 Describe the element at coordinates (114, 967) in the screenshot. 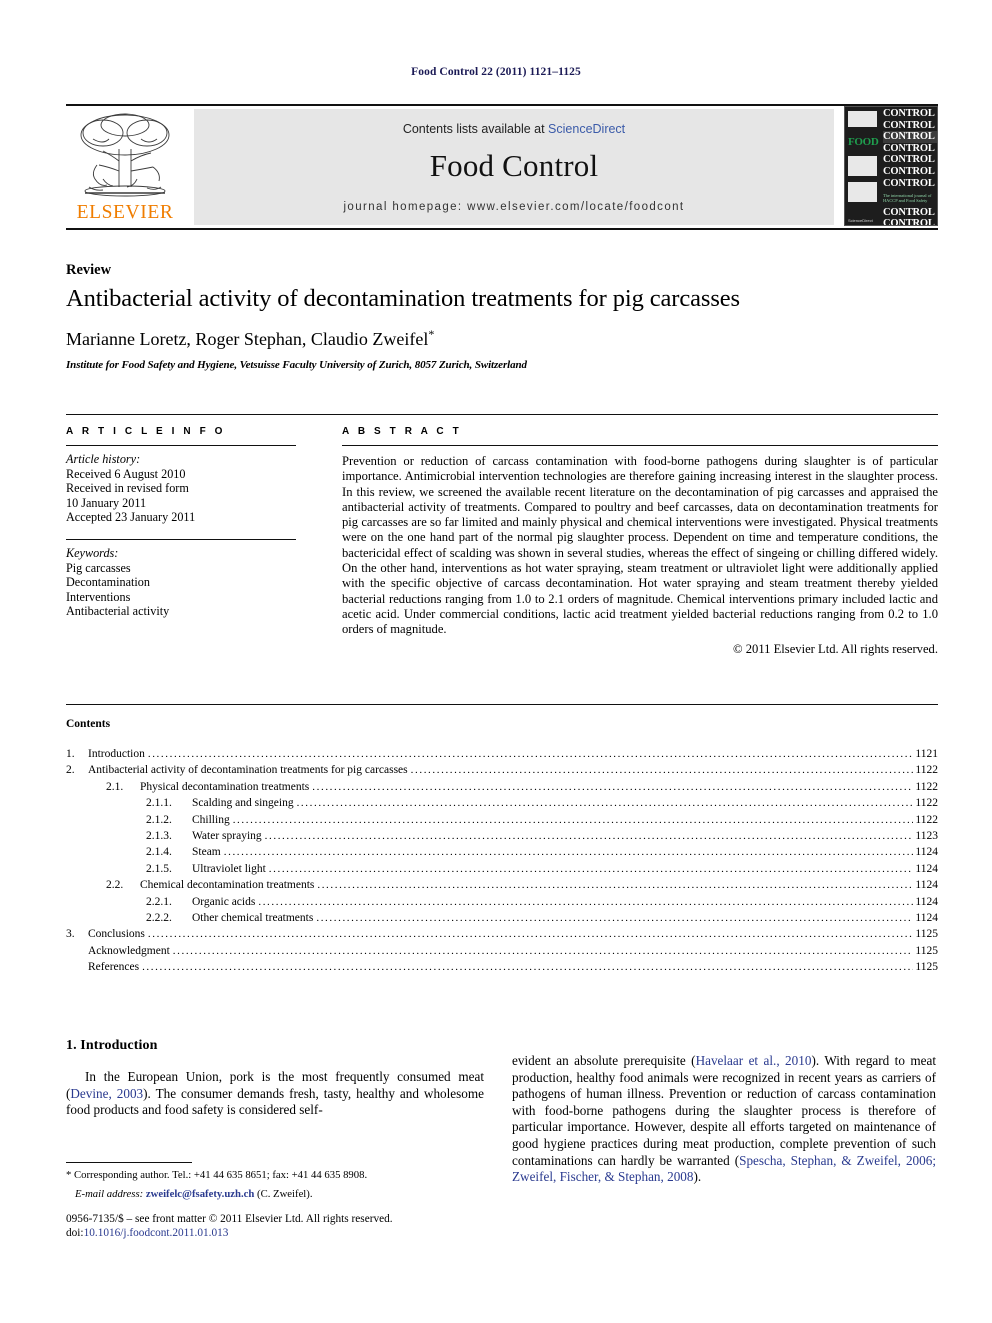

I see `toc-entry-label: References` at that location.